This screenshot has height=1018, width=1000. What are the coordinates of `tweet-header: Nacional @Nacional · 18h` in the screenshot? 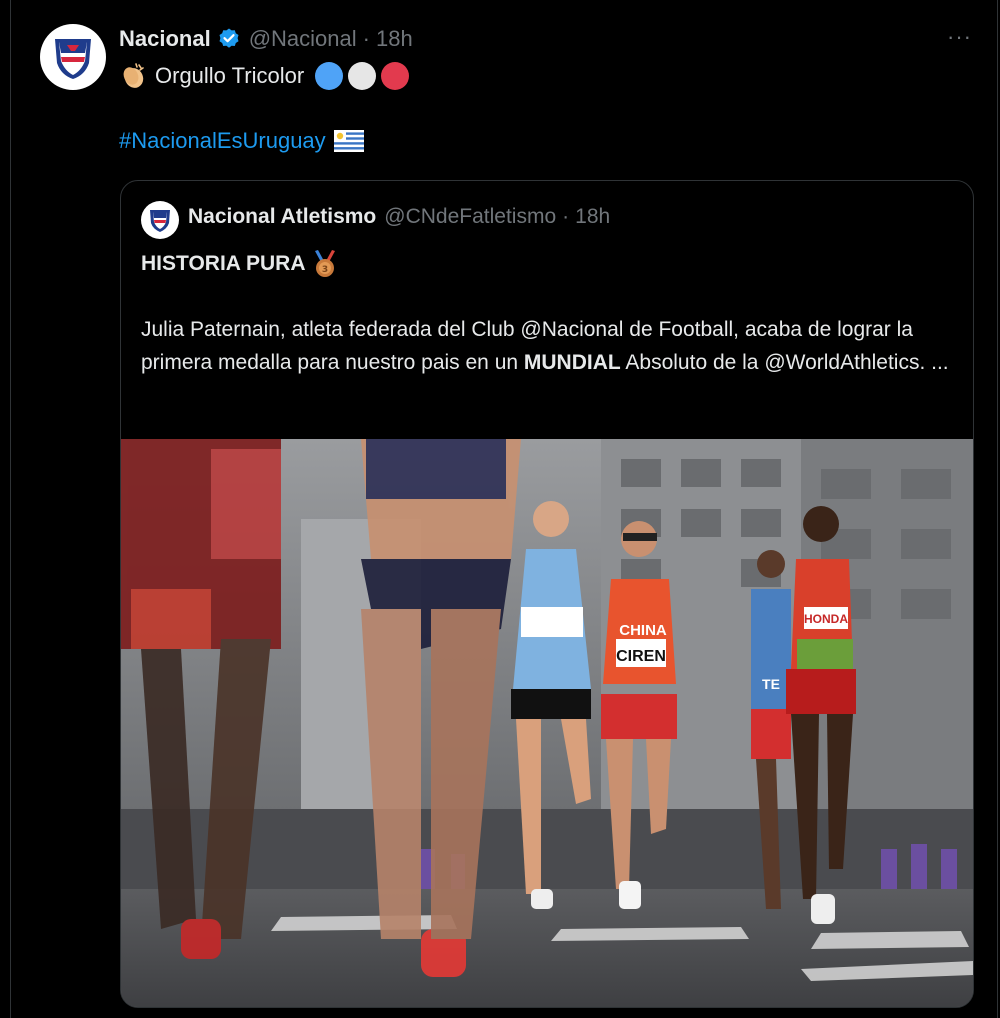 It's located at (266, 39).